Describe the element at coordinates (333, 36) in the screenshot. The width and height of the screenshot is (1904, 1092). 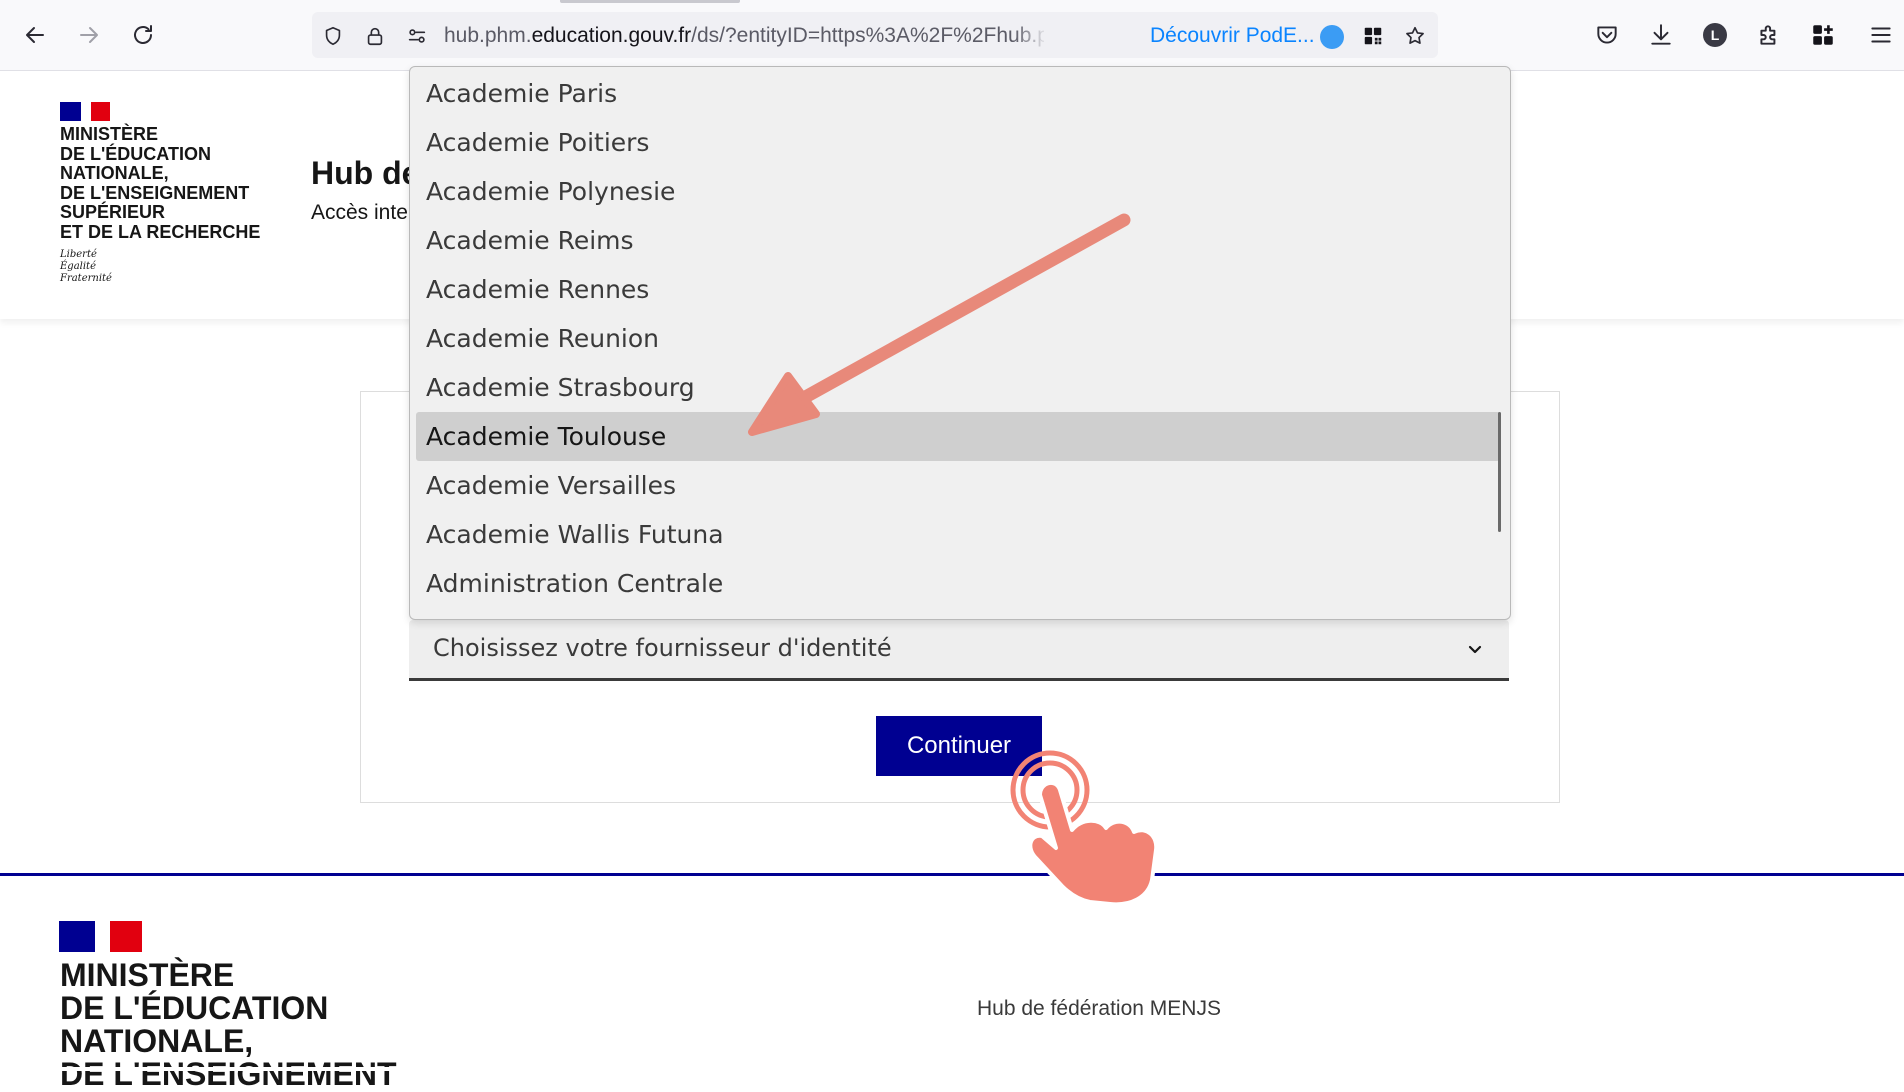
I see `shield-icon` at that location.